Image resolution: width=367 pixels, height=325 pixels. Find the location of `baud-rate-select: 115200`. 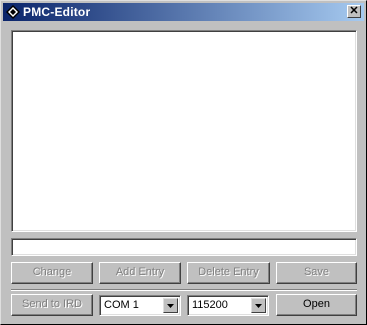

baud-rate-select: 115200 is located at coordinates (228, 305).